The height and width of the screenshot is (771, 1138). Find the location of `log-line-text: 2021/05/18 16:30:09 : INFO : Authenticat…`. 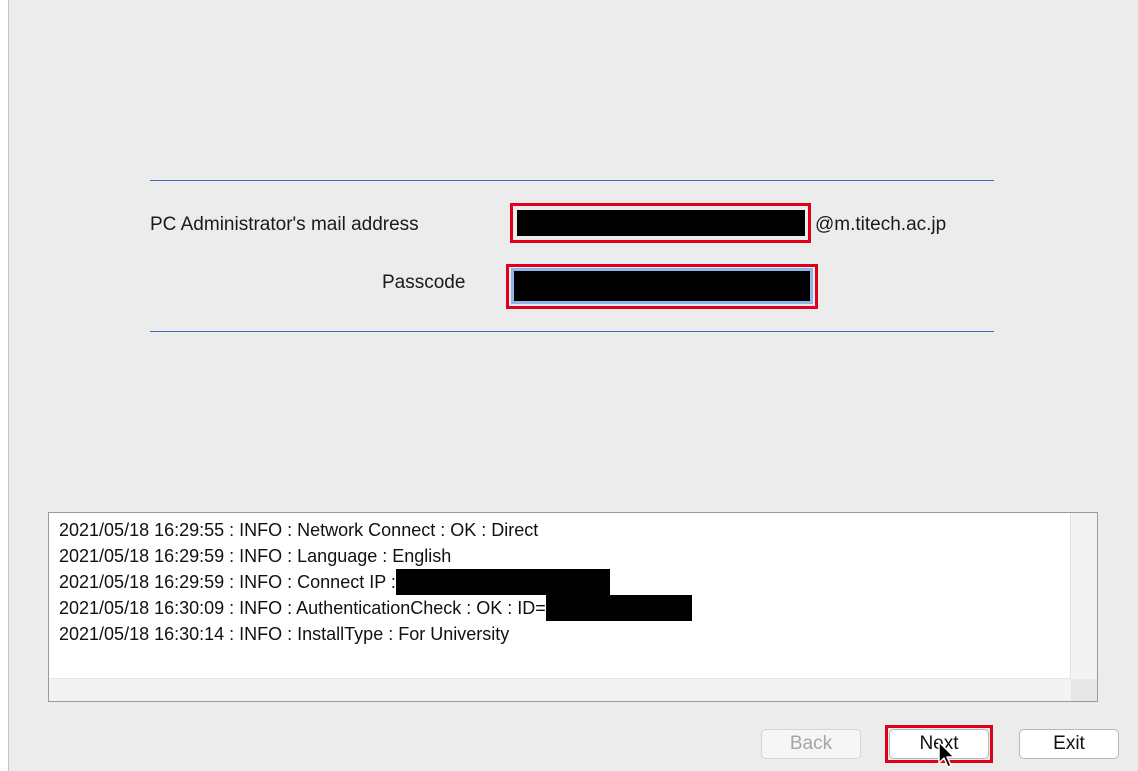

log-line-text: 2021/05/18 16:30:09 : INFO : Authenticat… is located at coordinates (302, 608).